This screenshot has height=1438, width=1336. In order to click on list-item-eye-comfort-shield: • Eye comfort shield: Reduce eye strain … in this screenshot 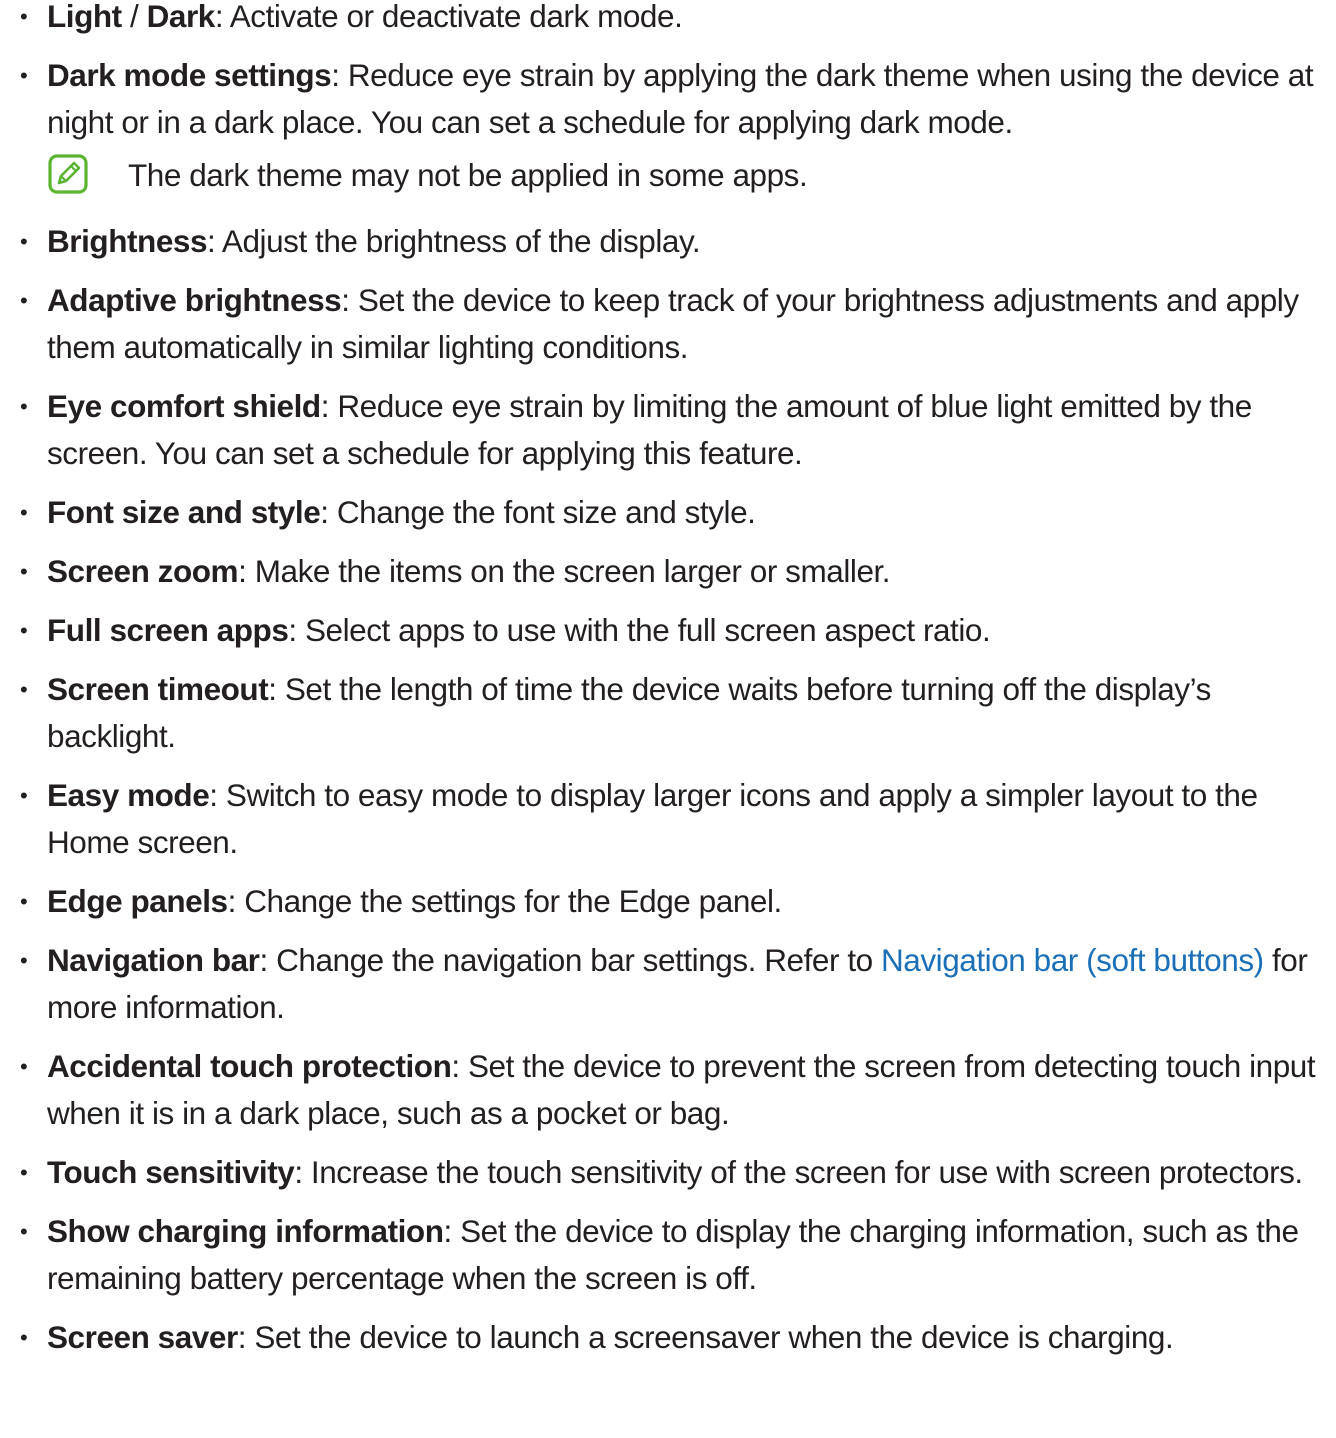, I will do `click(668, 430)`.